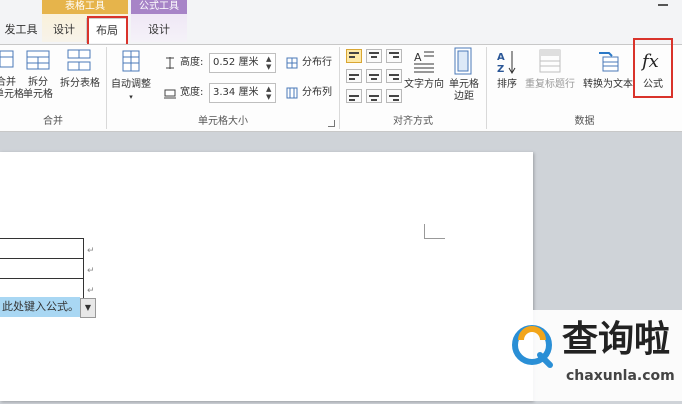 This screenshot has width=682, height=404. What do you see at coordinates (236, 92) in the screenshot?
I see `column-width-value: 3.34 厘米` at bounding box center [236, 92].